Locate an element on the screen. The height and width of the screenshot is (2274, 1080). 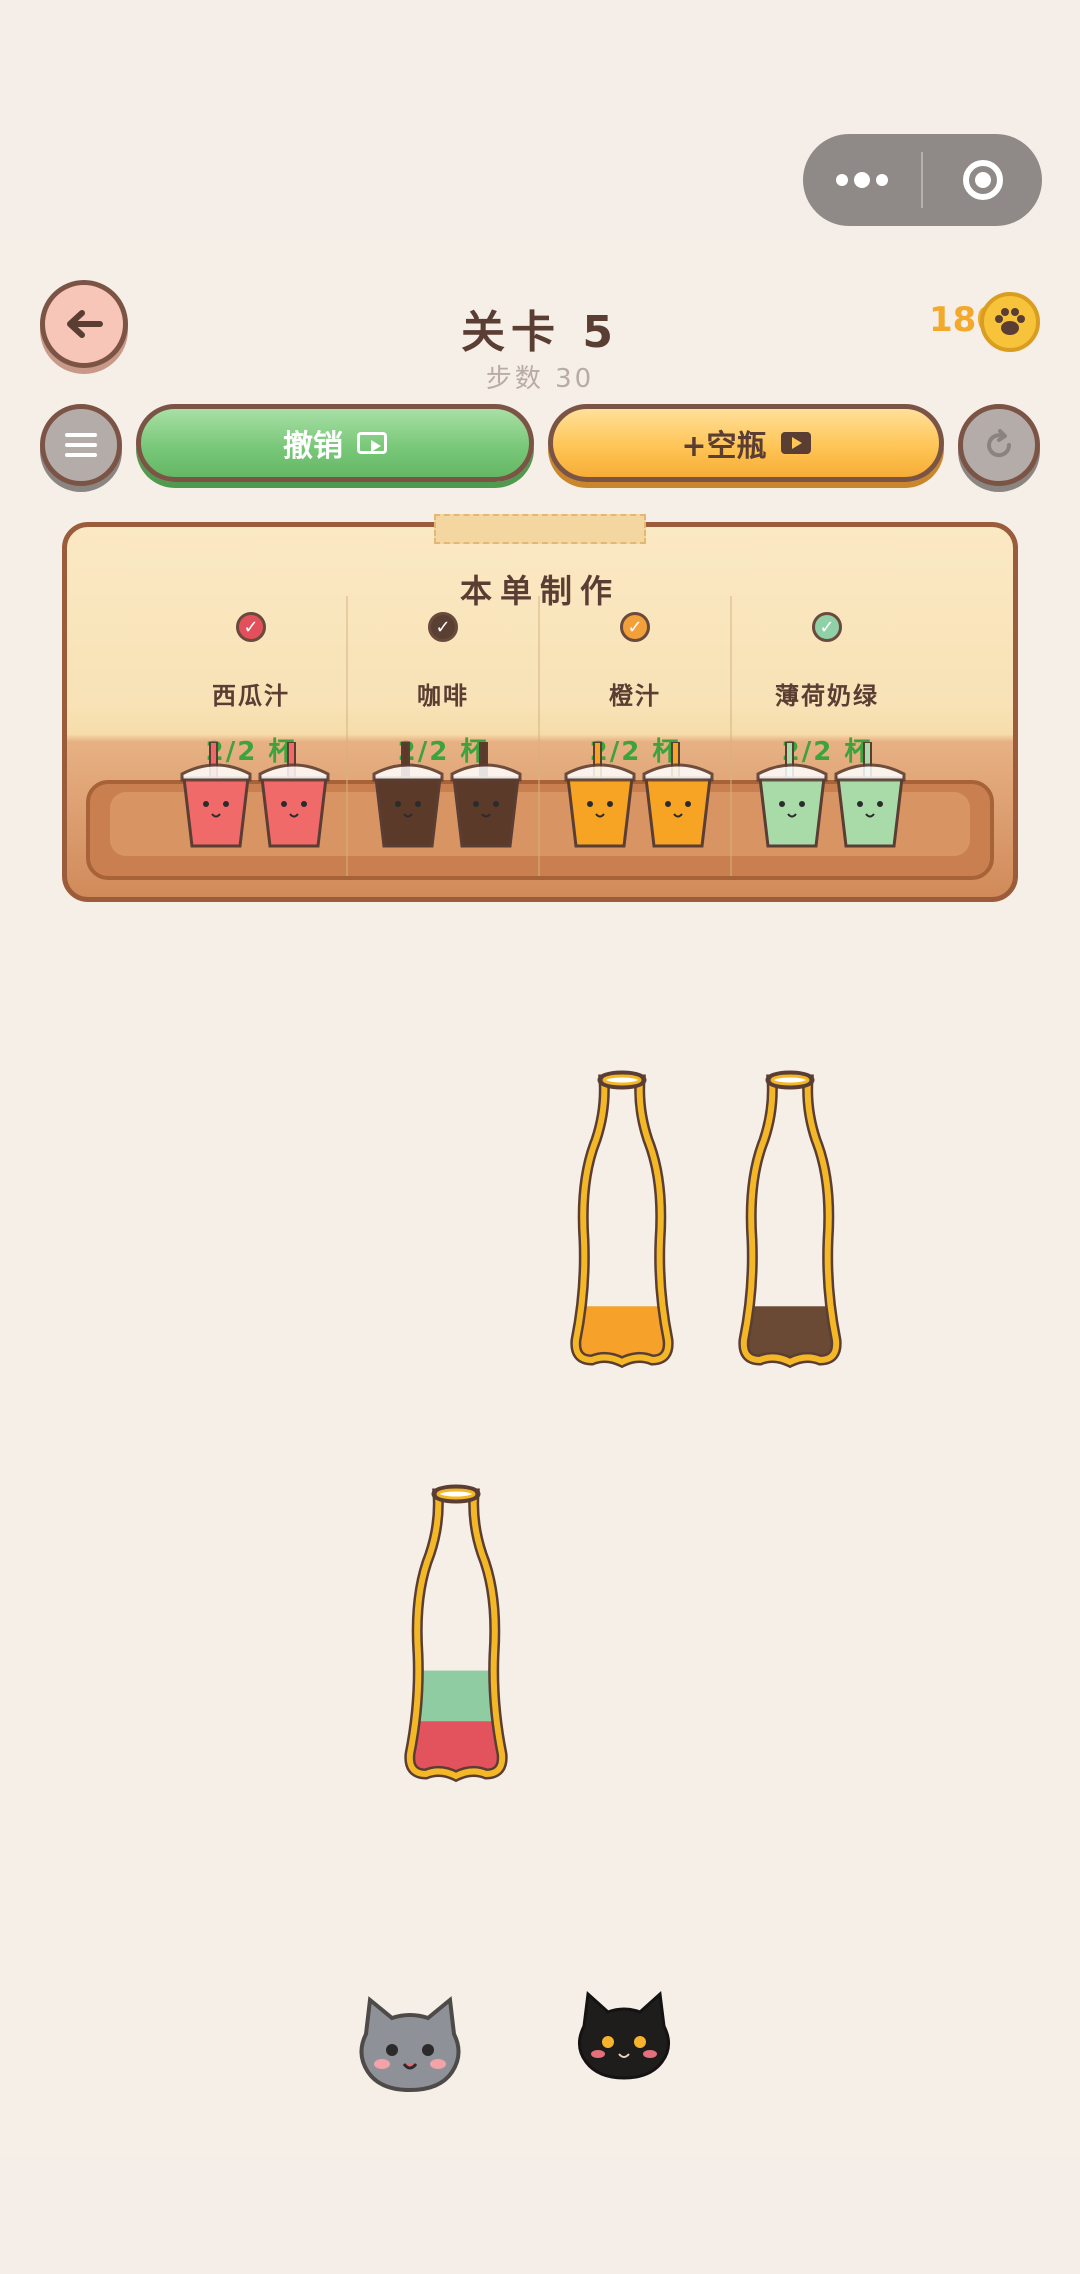
order-item: ✓ 西瓜汁 2/2 杯 is located at coordinates (251, 730).